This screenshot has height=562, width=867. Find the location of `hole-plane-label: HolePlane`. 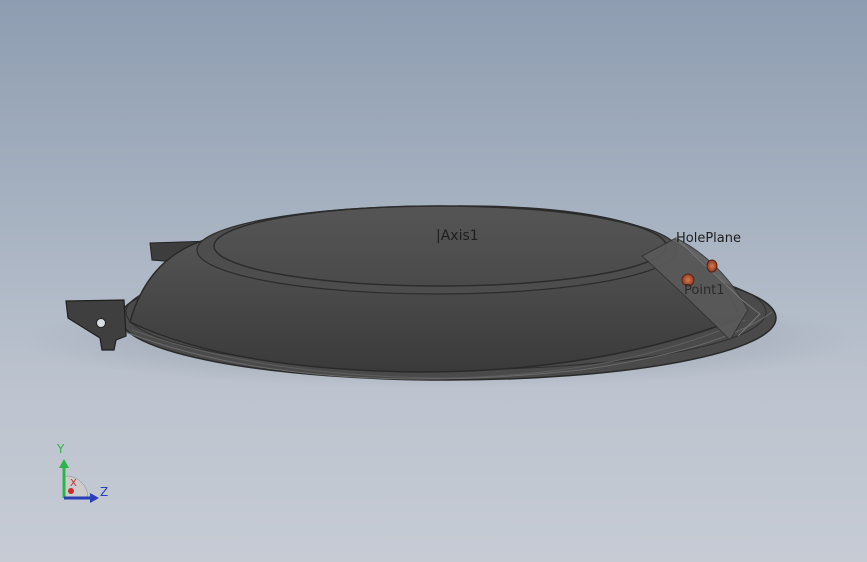

hole-plane-label: HolePlane is located at coordinates (708, 238).